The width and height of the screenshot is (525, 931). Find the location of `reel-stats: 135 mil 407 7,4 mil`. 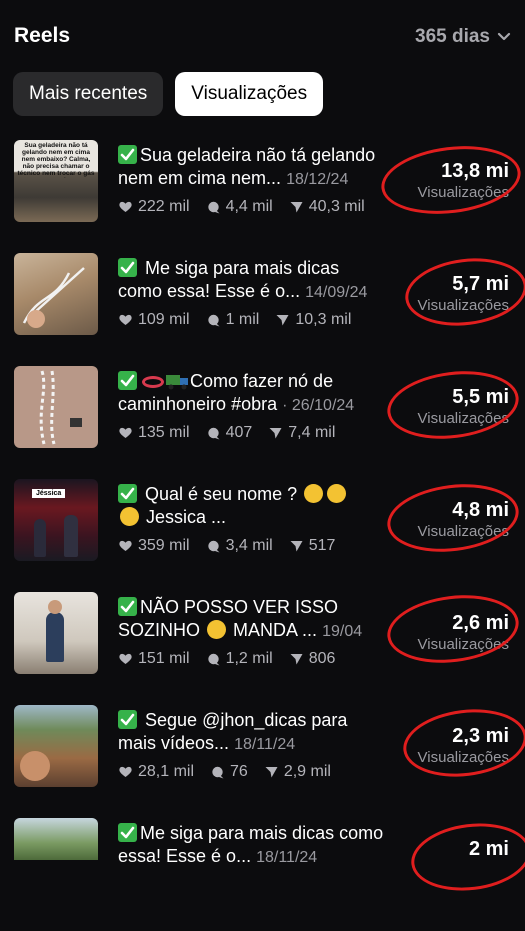

reel-stats: 135 mil 407 7,4 mil is located at coordinates (235, 433).